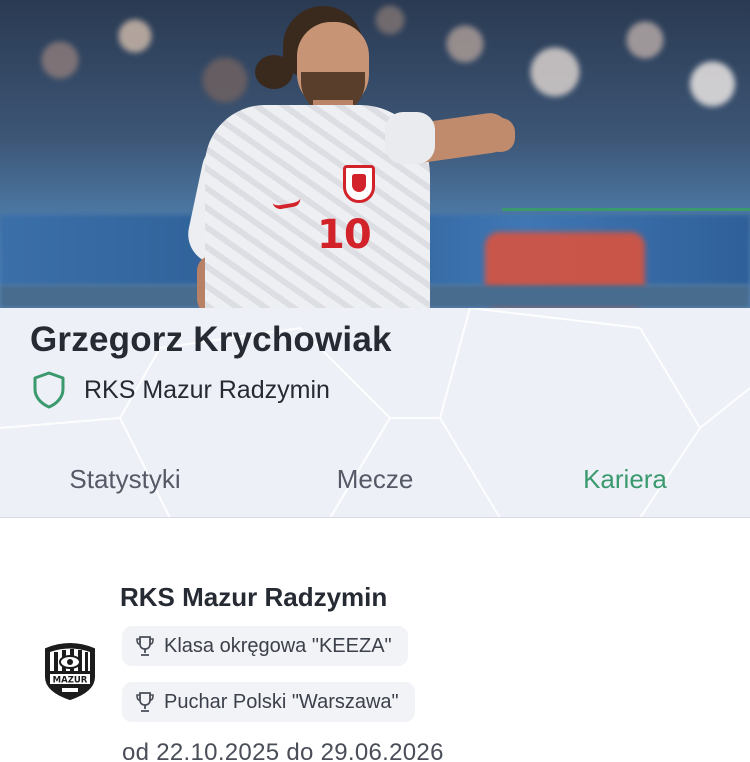 This screenshot has width=750, height=762. What do you see at coordinates (625, 479) in the screenshot?
I see `tab-kariera: Kariera` at bounding box center [625, 479].